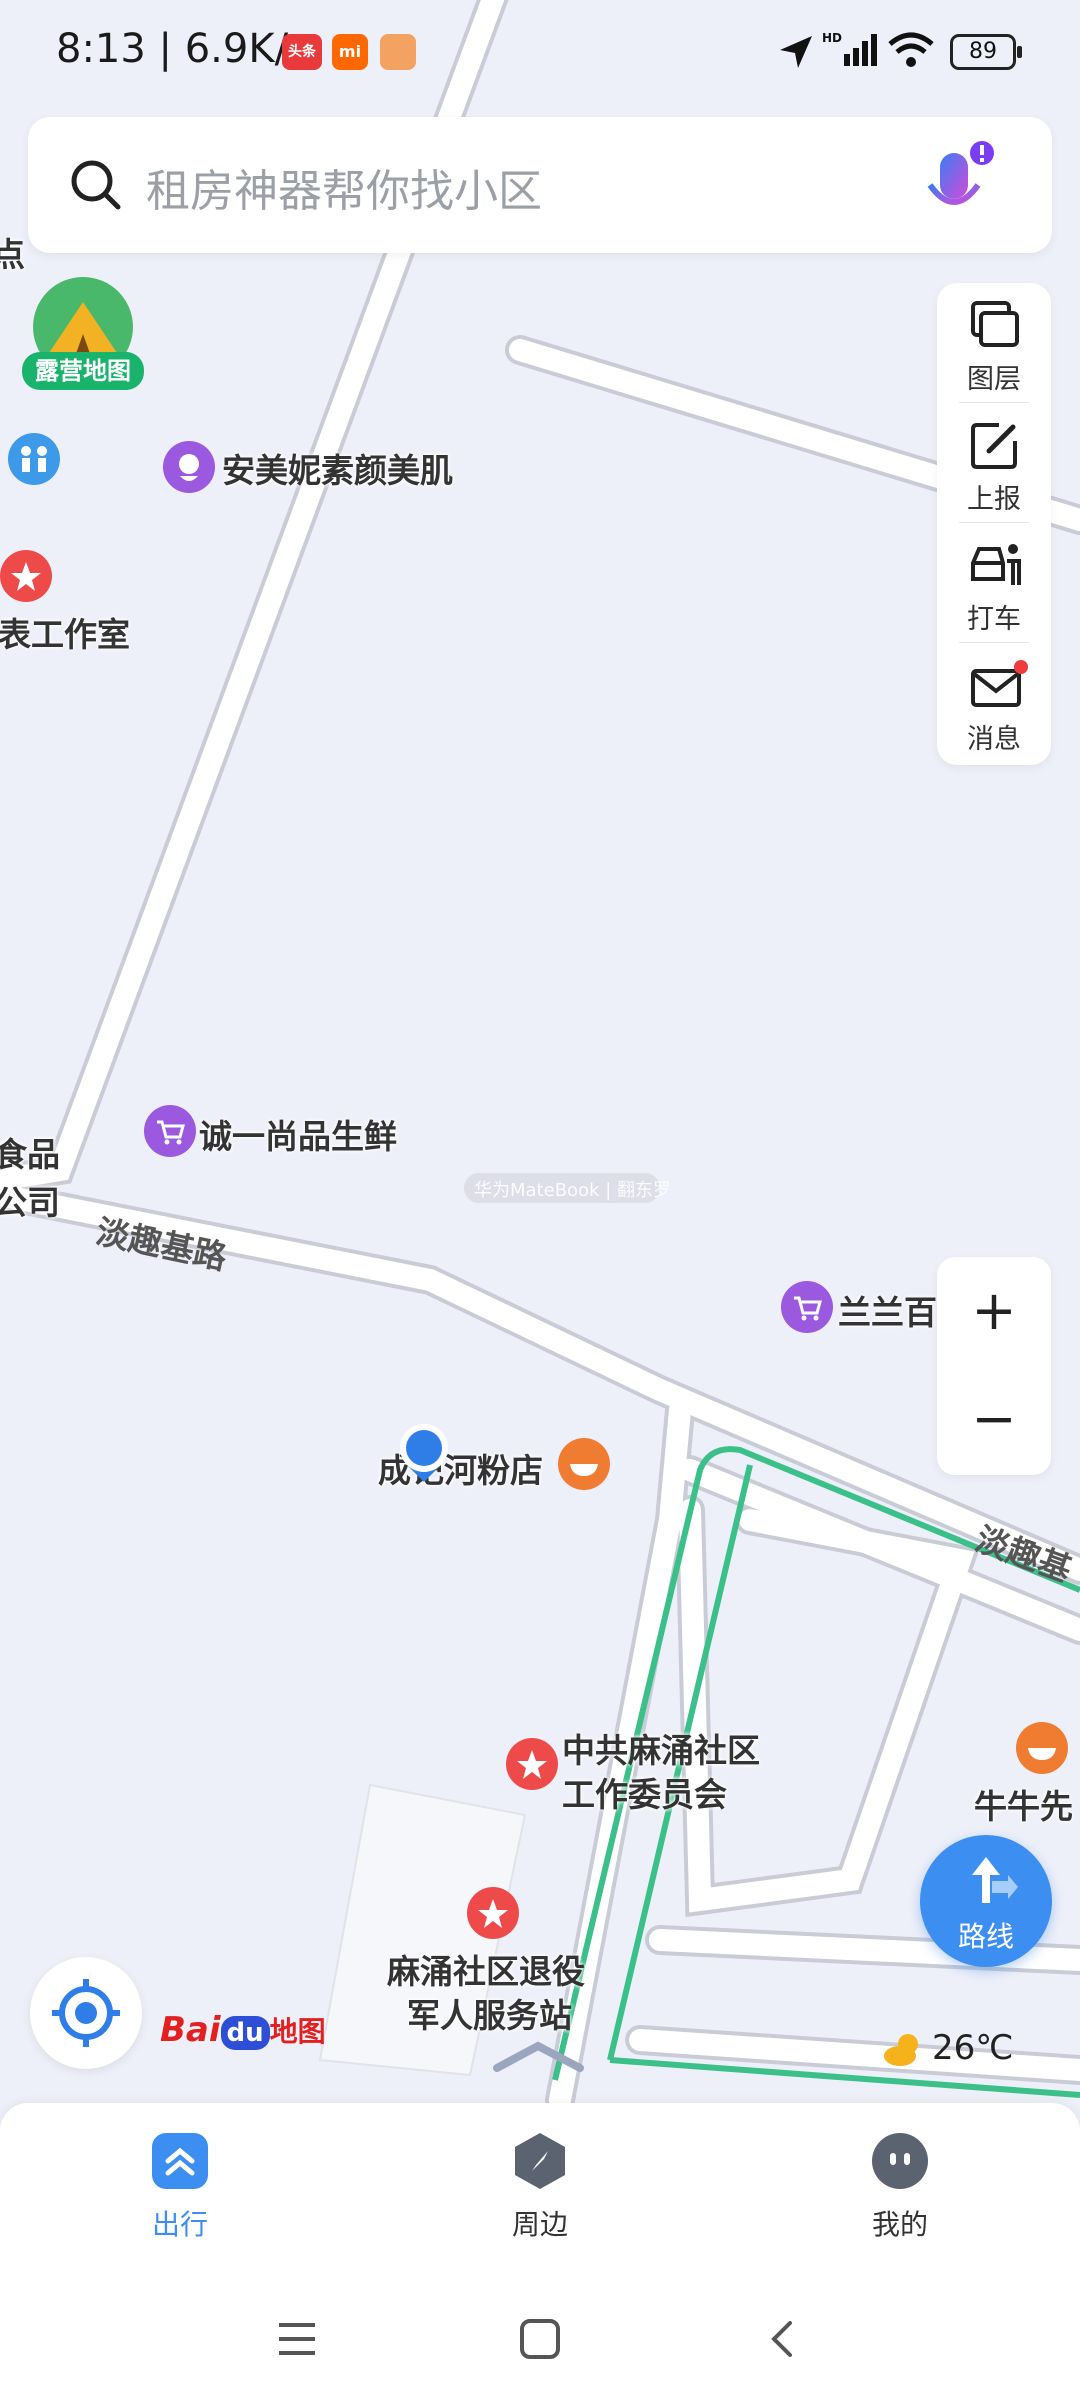 Image resolution: width=1080 pixels, height=2400 pixels. What do you see at coordinates (994, 446) in the screenshot?
I see `report-edit-icon` at bounding box center [994, 446].